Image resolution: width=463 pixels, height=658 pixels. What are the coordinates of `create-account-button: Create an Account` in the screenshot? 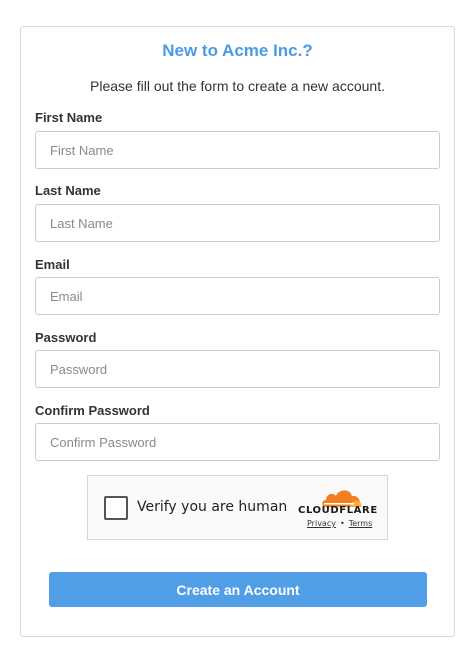 It's located at (238, 589).